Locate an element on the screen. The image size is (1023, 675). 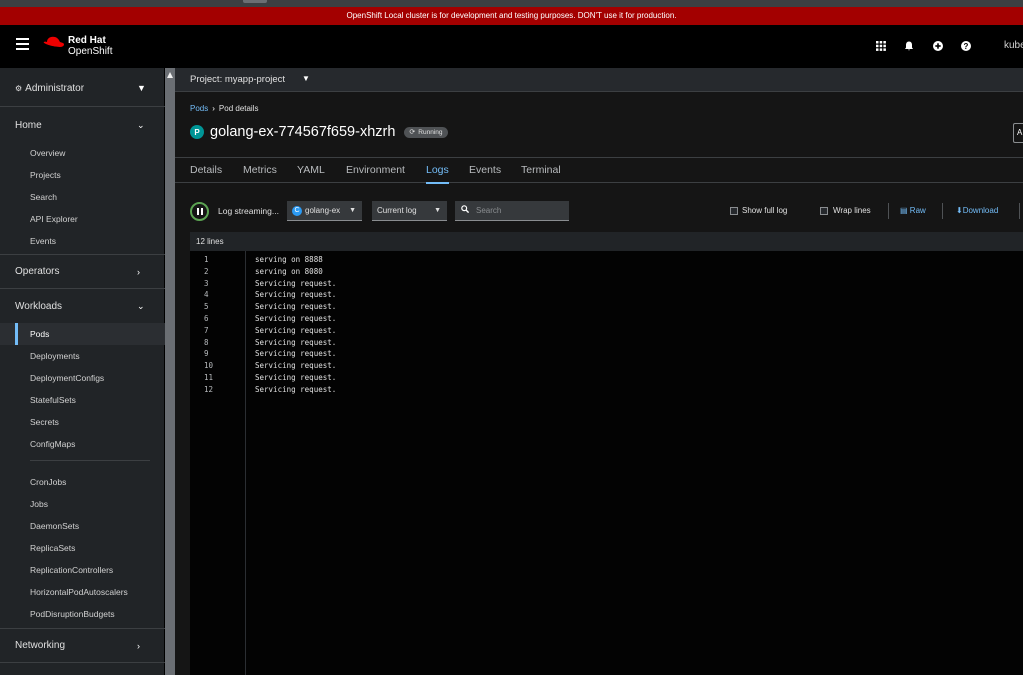
sidebar-item-events: Events is located at coordinates (82, 241).